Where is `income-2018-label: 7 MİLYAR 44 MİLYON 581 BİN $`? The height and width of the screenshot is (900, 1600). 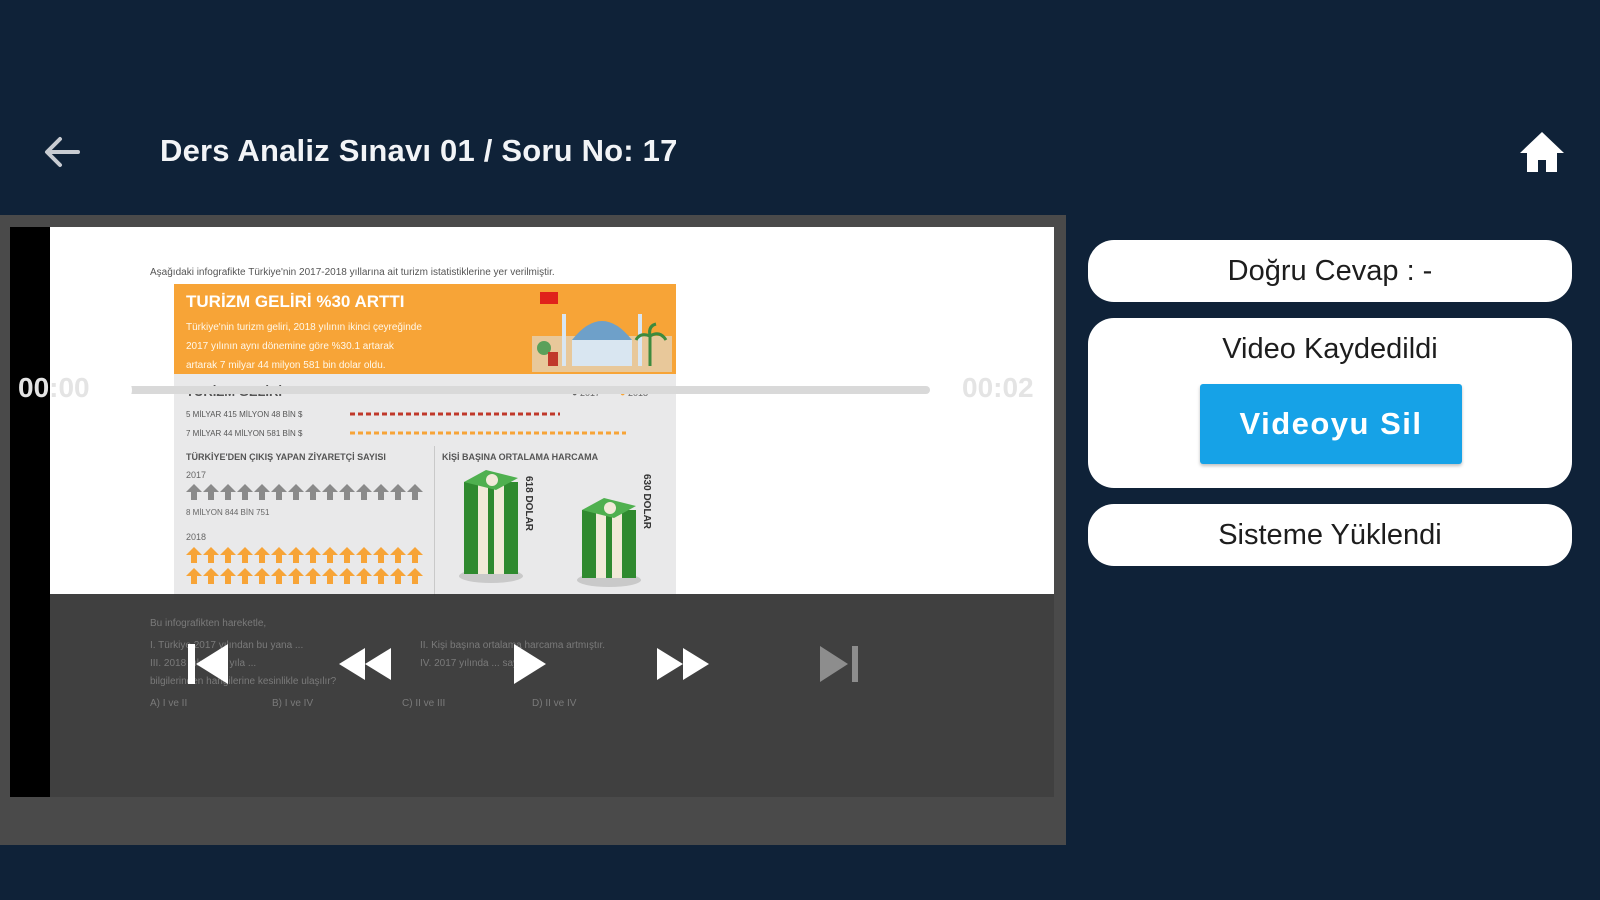 income-2018-label: 7 MİLYAR 44 MİLYON 581 BİN $ is located at coordinates (244, 433).